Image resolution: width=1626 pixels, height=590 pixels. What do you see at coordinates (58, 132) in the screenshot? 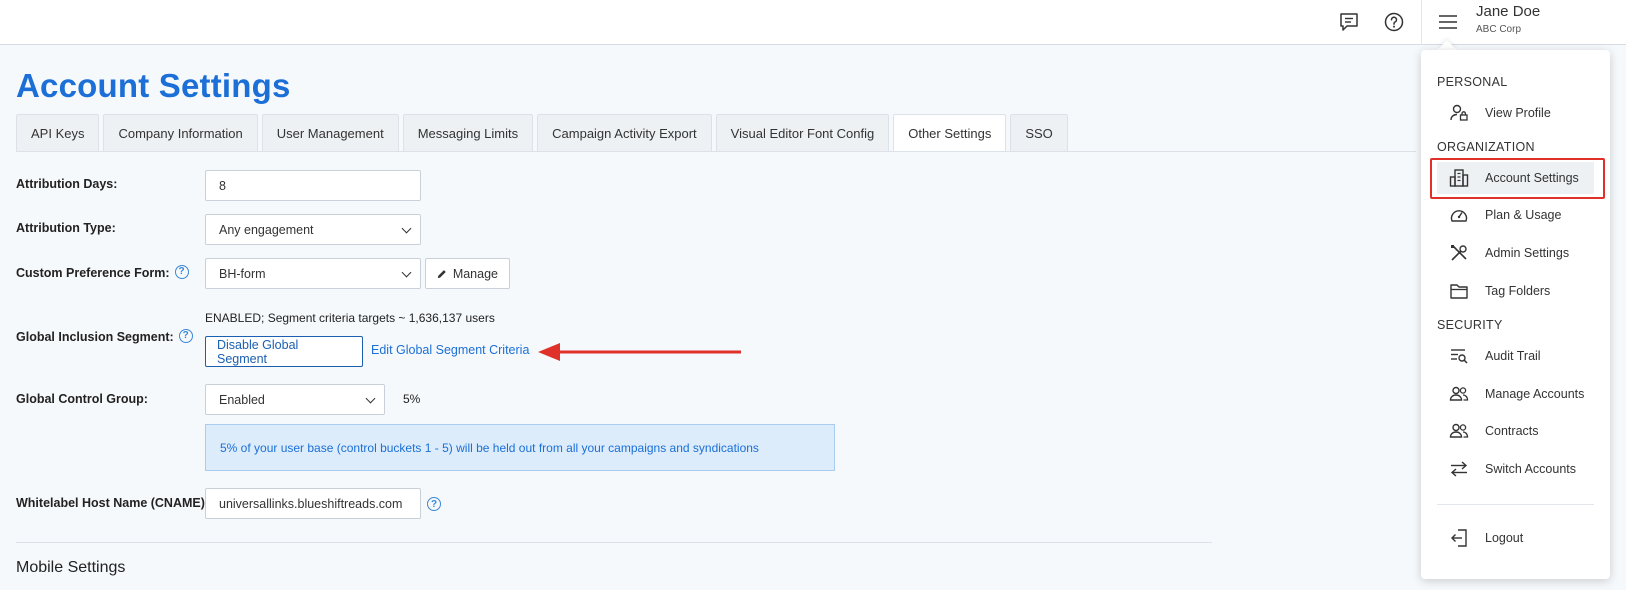
I see `tab-api-keys: API Keys` at bounding box center [58, 132].